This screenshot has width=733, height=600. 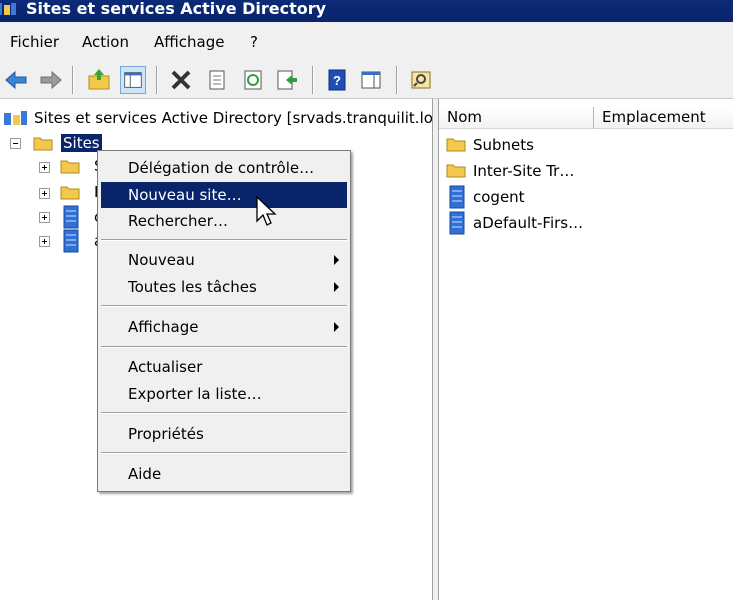 What do you see at coordinates (163, 327) in the screenshot?
I see `menu-item-label: Affichage` at bounding box center [163, 327].